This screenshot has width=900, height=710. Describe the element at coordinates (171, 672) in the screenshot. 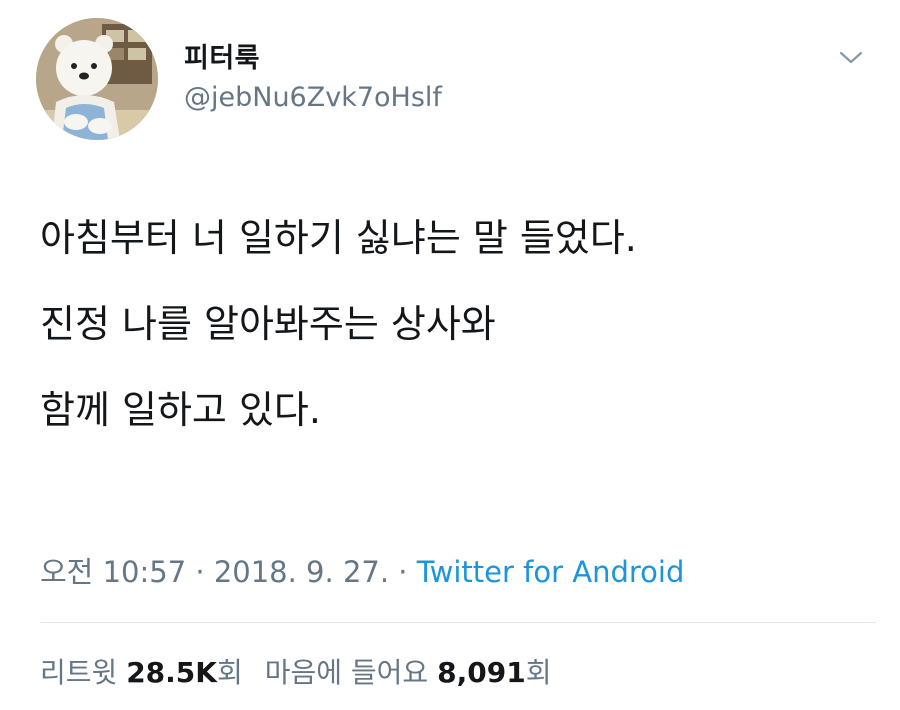

I see `retweet-count: 28.5K` at that location.